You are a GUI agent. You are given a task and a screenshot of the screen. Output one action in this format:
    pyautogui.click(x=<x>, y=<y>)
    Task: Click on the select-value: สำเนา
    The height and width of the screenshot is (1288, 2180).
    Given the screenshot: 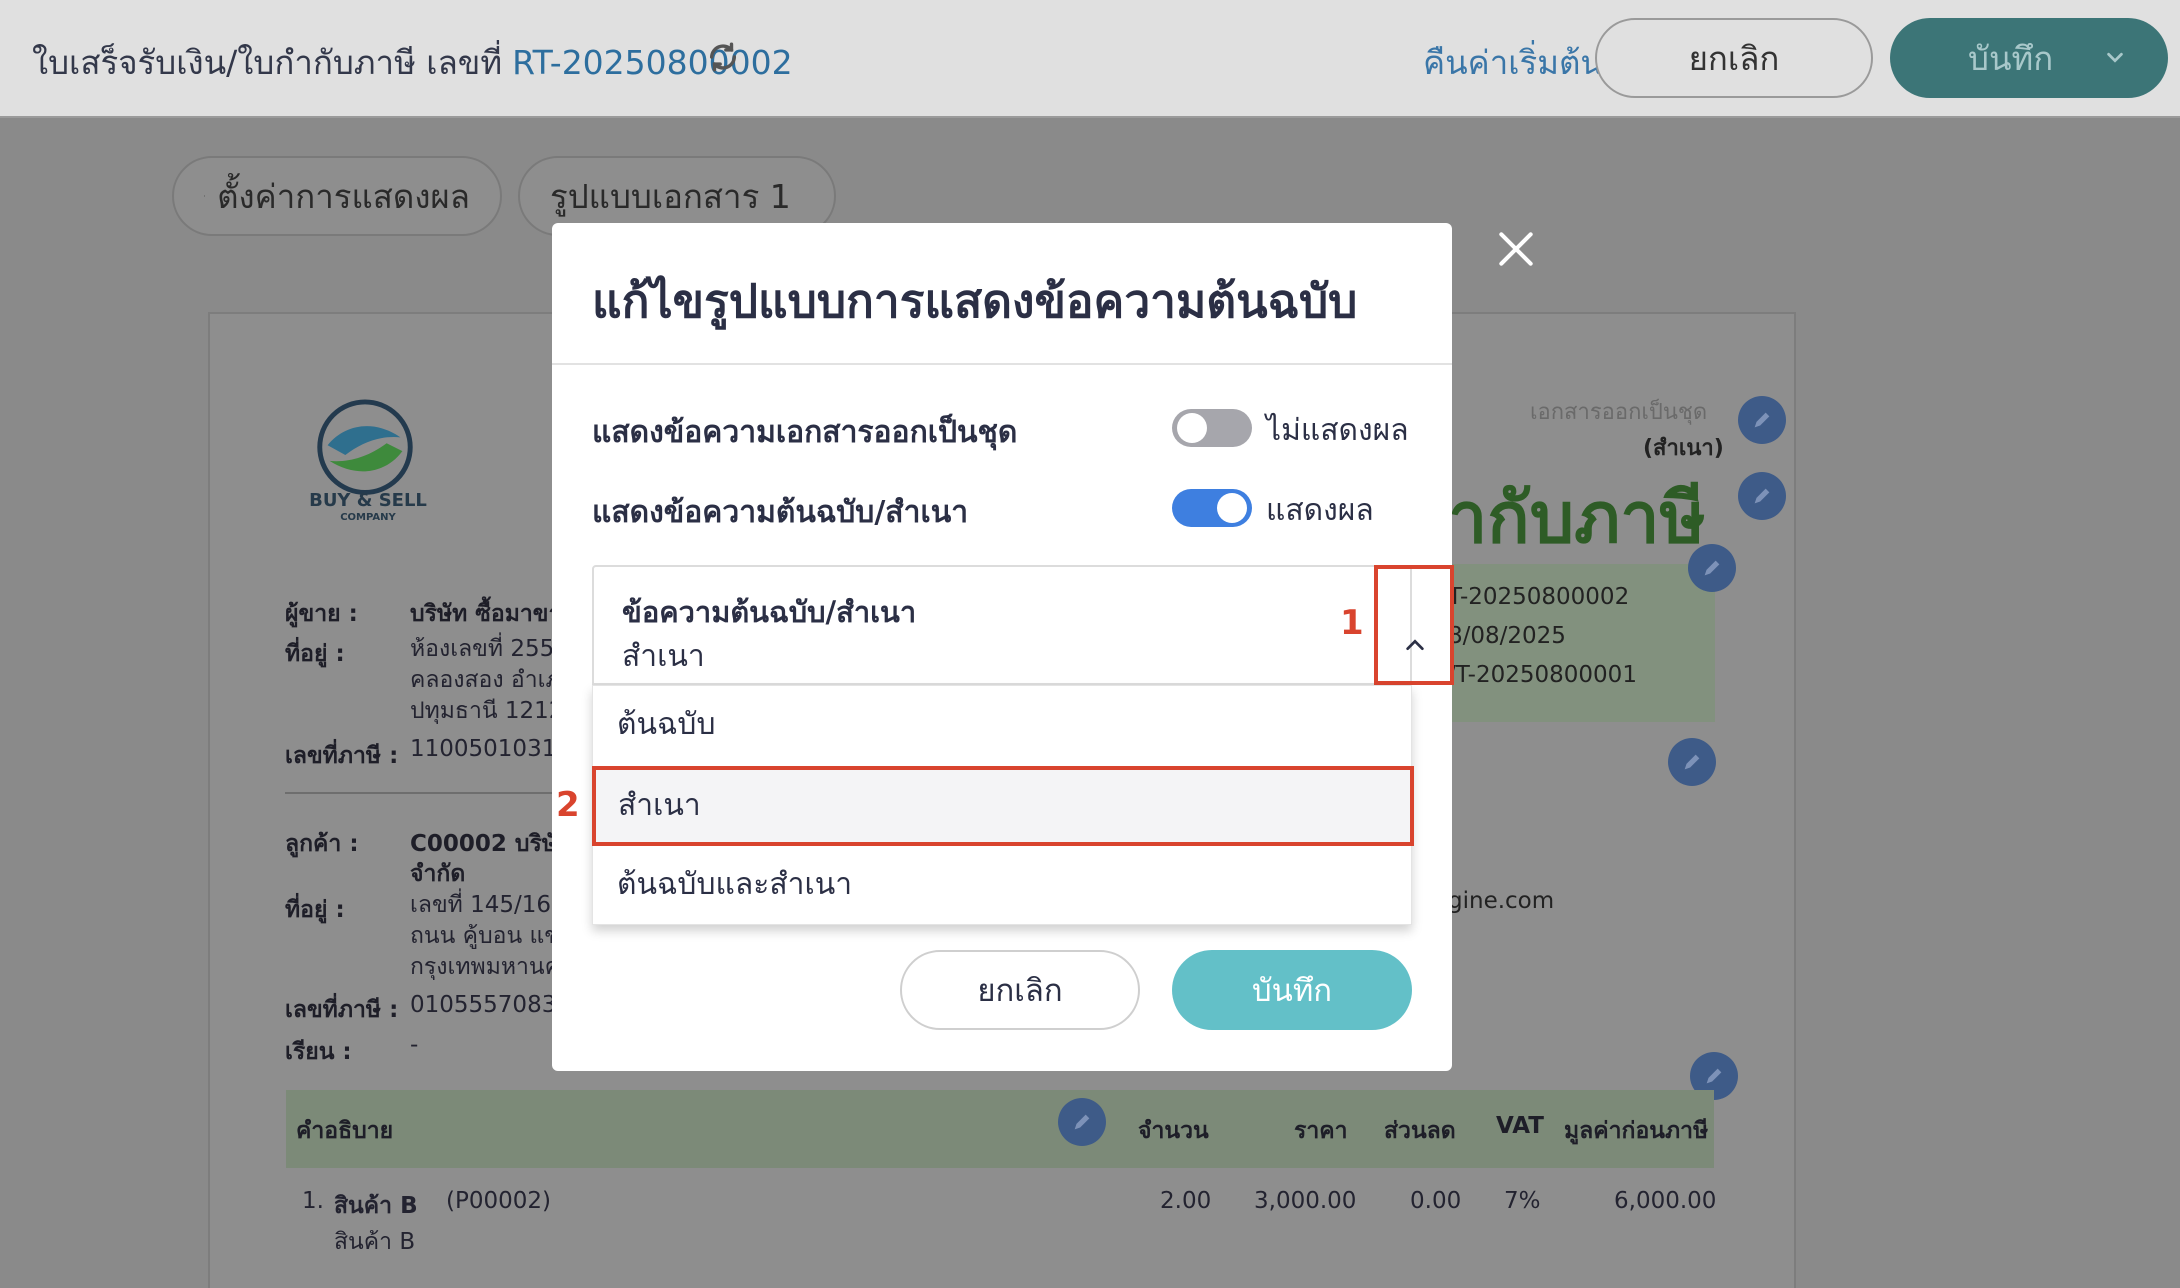 What is the action you would take?
    pyautogui.click(x=663, y=656)
    